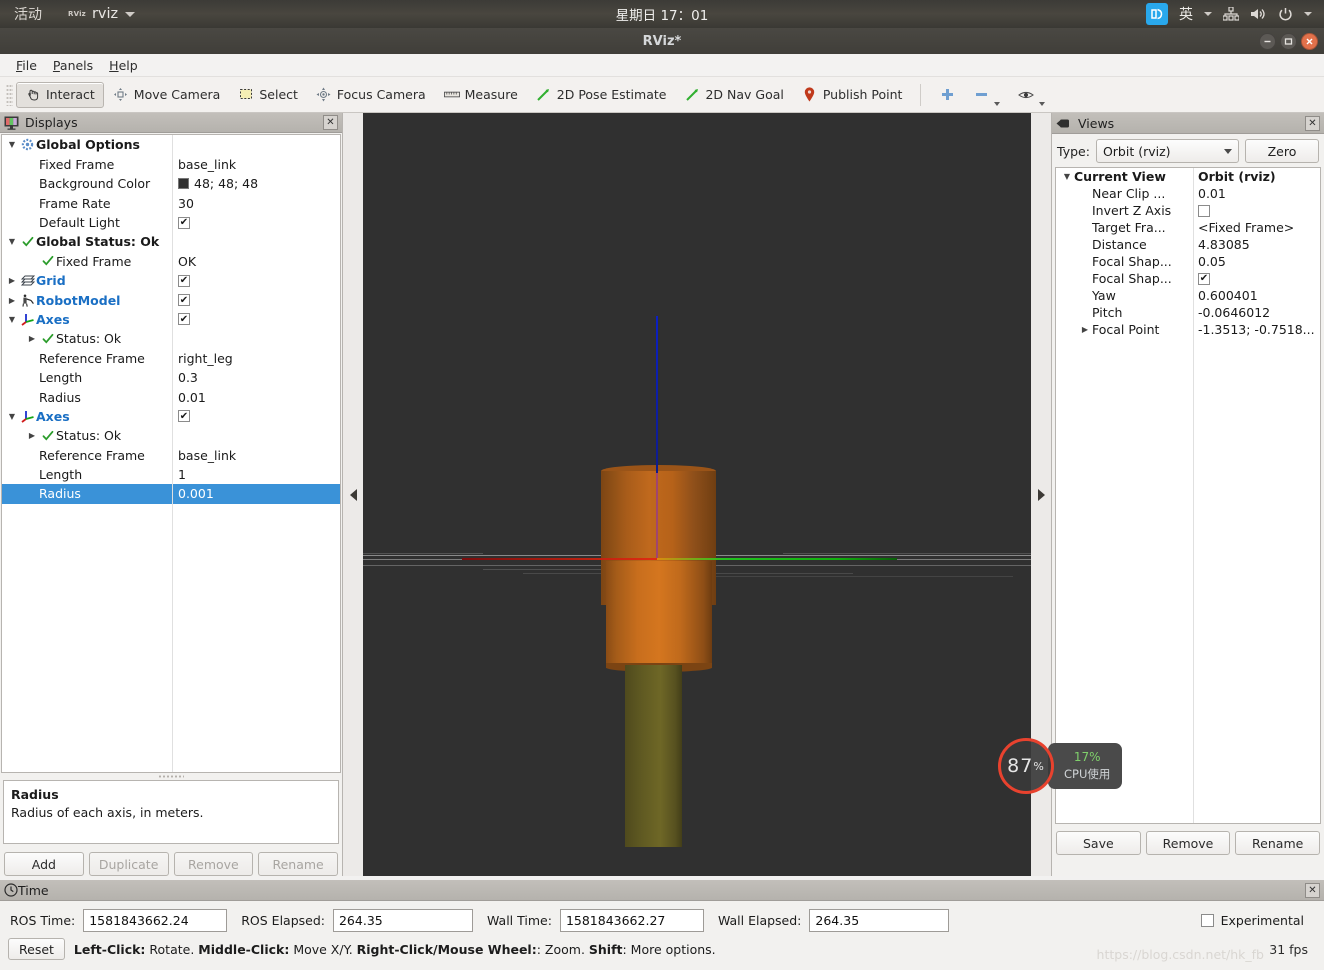 This screenshot has width=1324, height=970. Describe the element at coordinates (171, 494) in the screenshot. I see `displays-row-radius: Radius 0.001` at that location.